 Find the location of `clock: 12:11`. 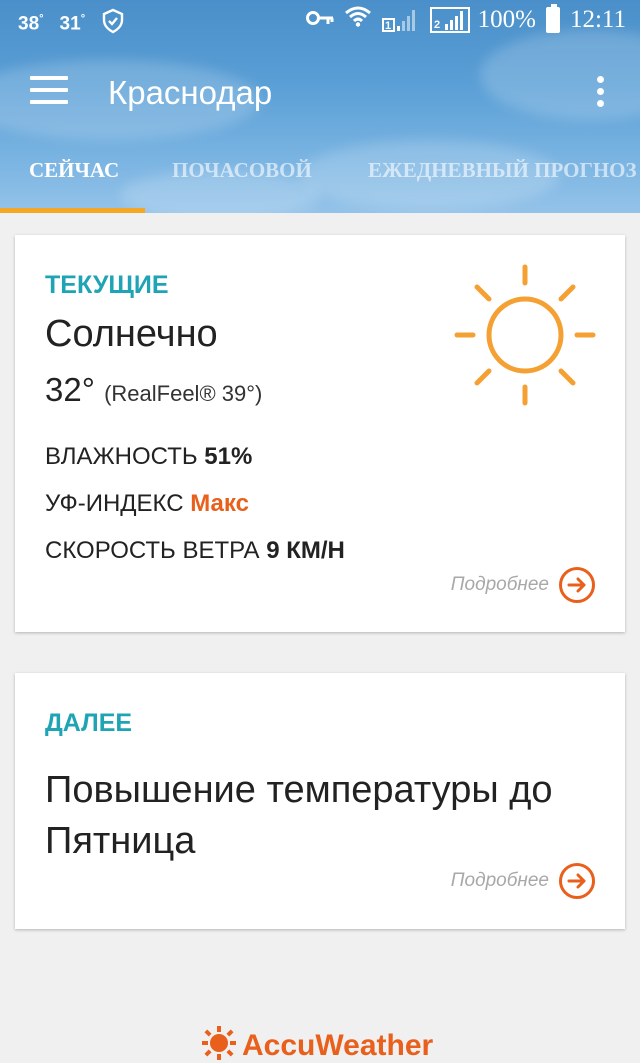

clock: 12:11 is located at coordinates (597, 19).